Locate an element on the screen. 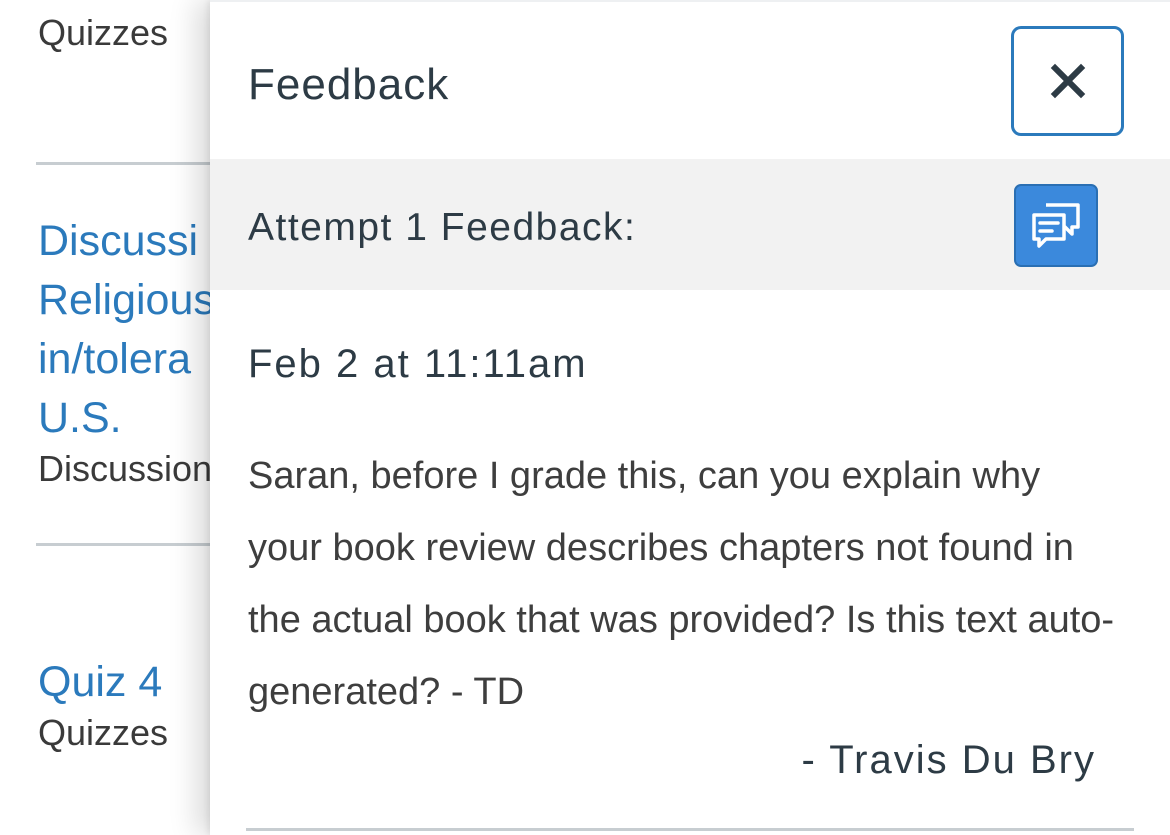  item-title-line: Religious is located at coordinates (126, 300).